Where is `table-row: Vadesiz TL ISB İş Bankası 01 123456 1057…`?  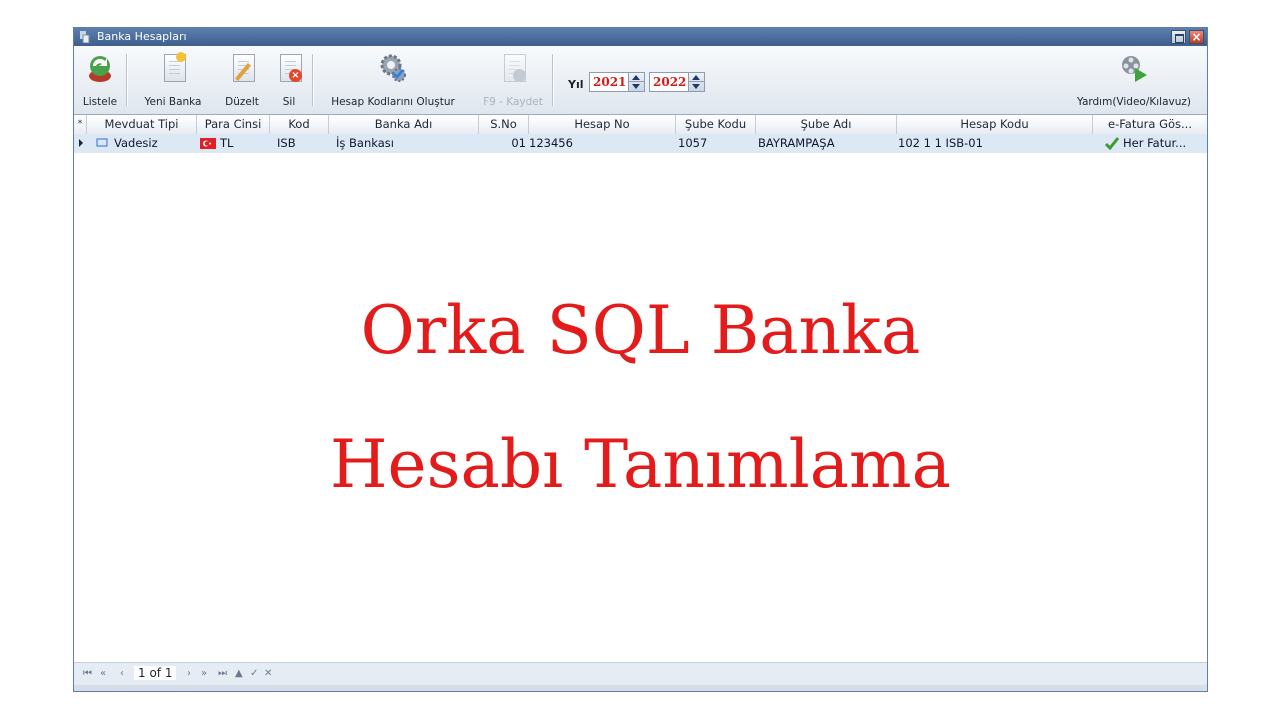 table-row: Vadesiz TL ISB İş Bankası 01 123456 1057… is located at coordinates (640, 143).